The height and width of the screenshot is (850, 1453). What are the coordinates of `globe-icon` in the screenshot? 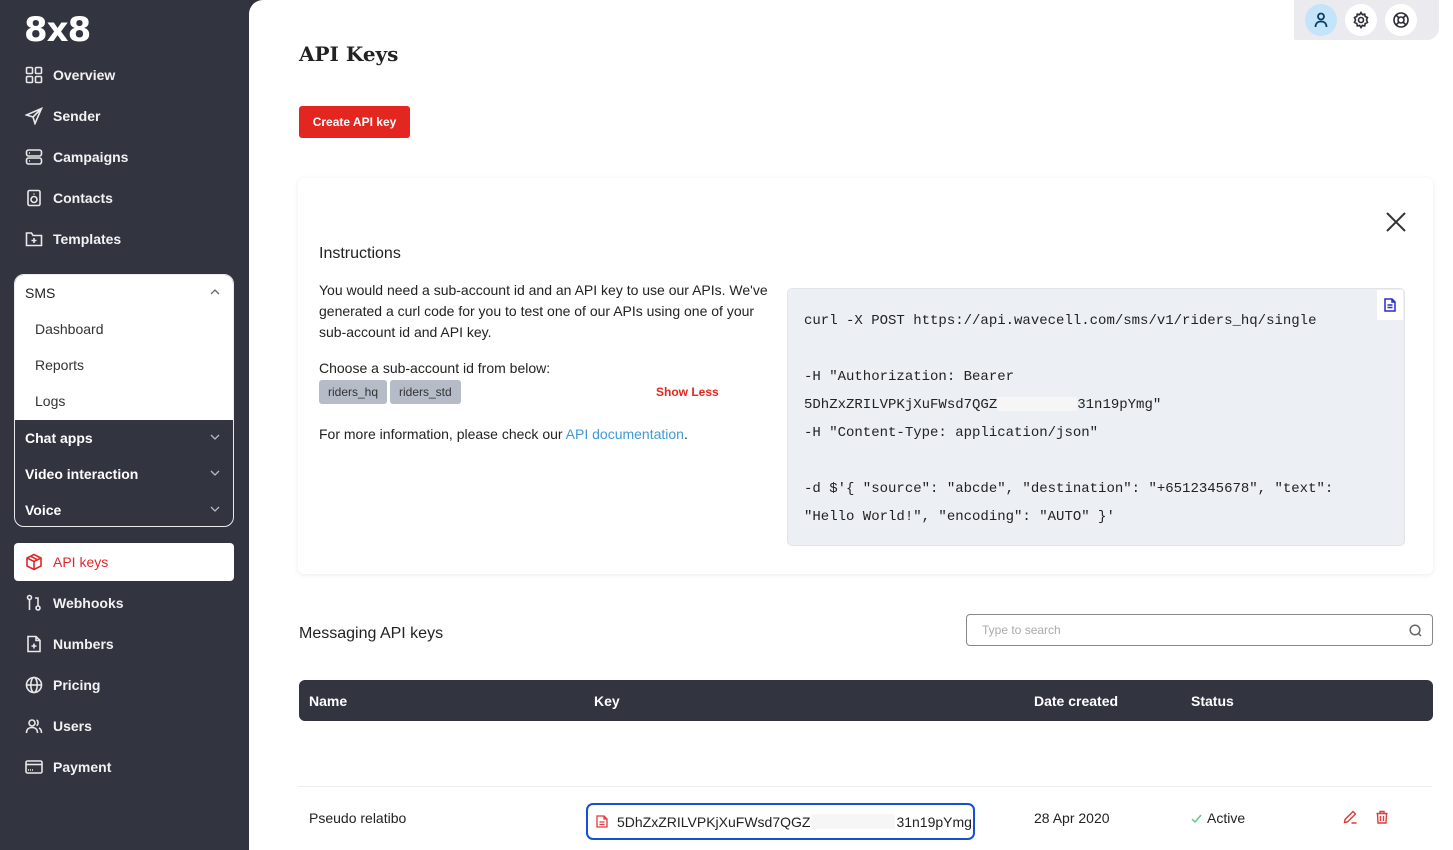 It's located at (34, 685).